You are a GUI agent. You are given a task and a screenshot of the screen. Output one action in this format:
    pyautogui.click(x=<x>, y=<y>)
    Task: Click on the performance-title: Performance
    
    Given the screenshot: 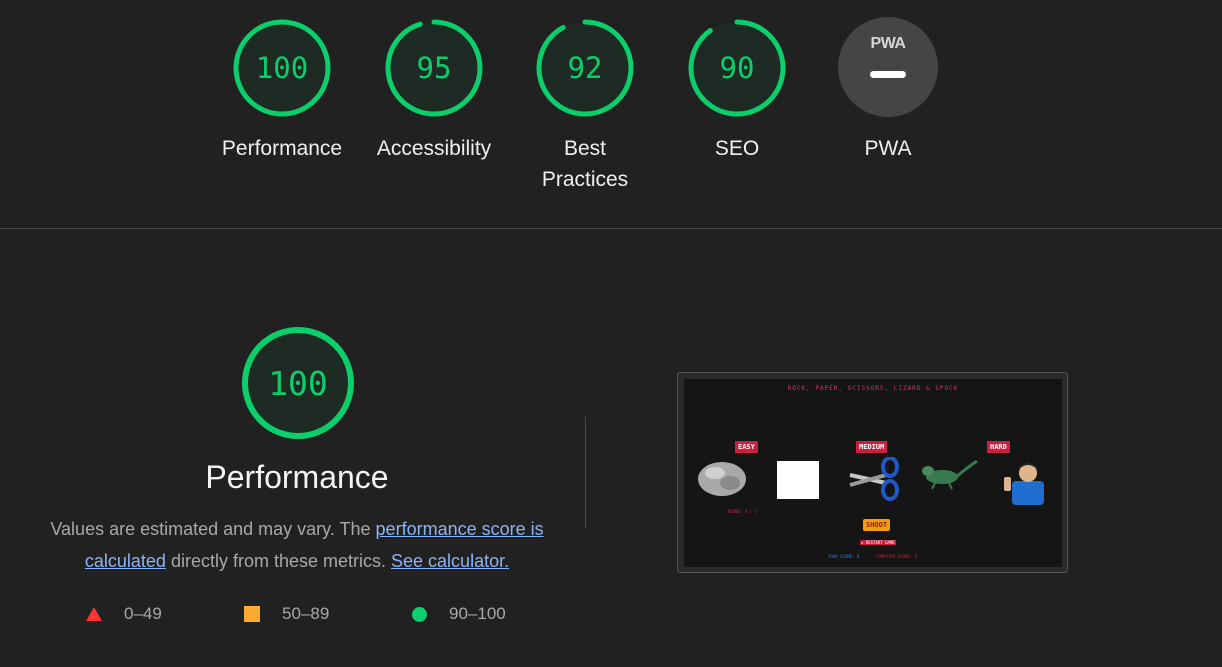 What is the action you would take?
    pyautogui.click(x=297, y=477)
    